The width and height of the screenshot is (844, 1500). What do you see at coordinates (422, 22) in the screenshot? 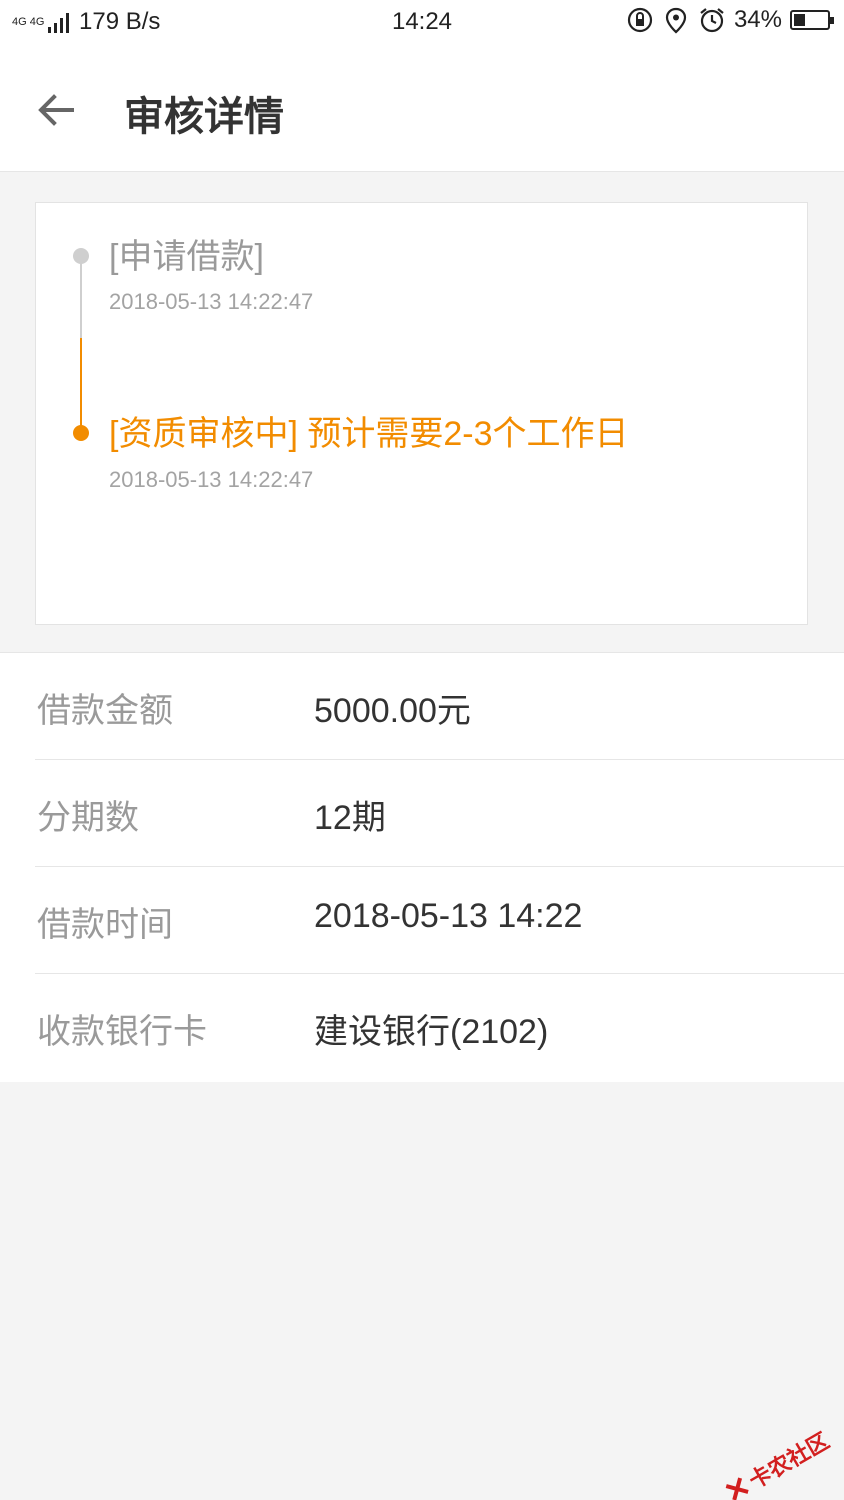
I see `status-bar: 4G 4G 179 B/s 14:24 34%` at bounding box center [422, 22].